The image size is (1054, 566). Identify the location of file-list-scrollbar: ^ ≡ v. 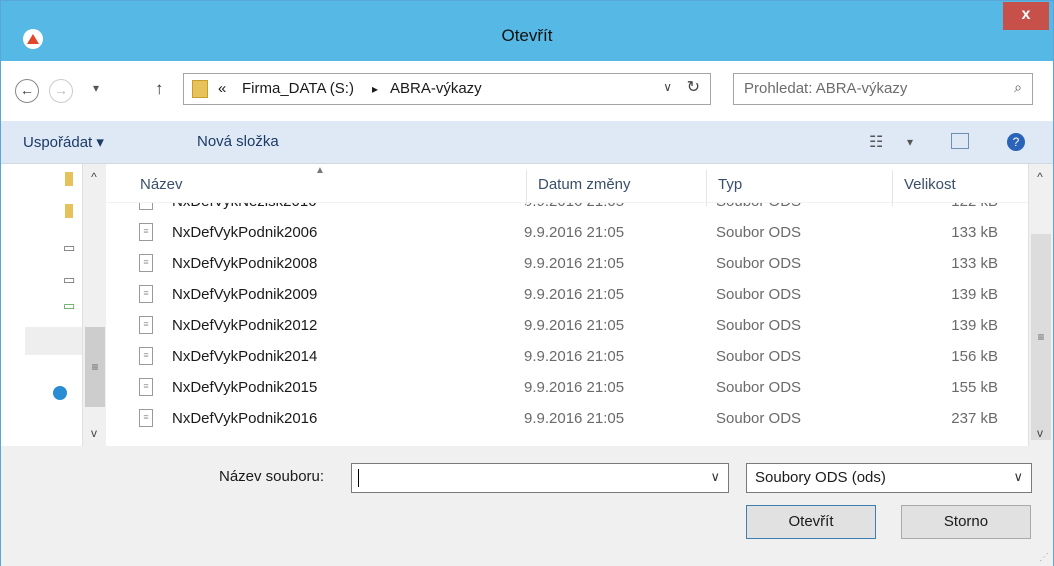
(1040, 305).